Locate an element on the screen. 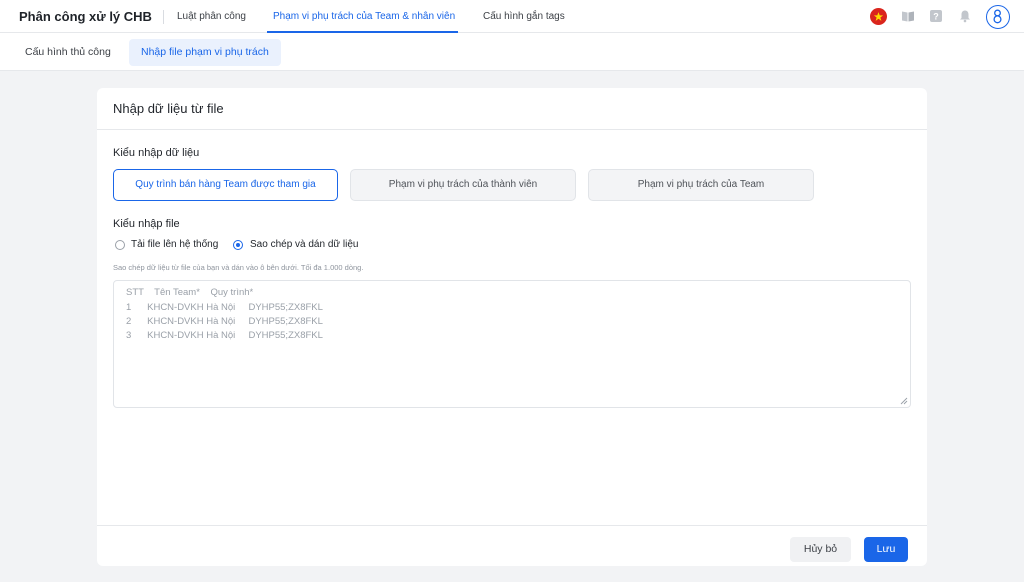  placeholder-line: 2 KHCN-DVKH Hà Nội DYHP55;ZX8FKL is located at coordinates (224, 321).